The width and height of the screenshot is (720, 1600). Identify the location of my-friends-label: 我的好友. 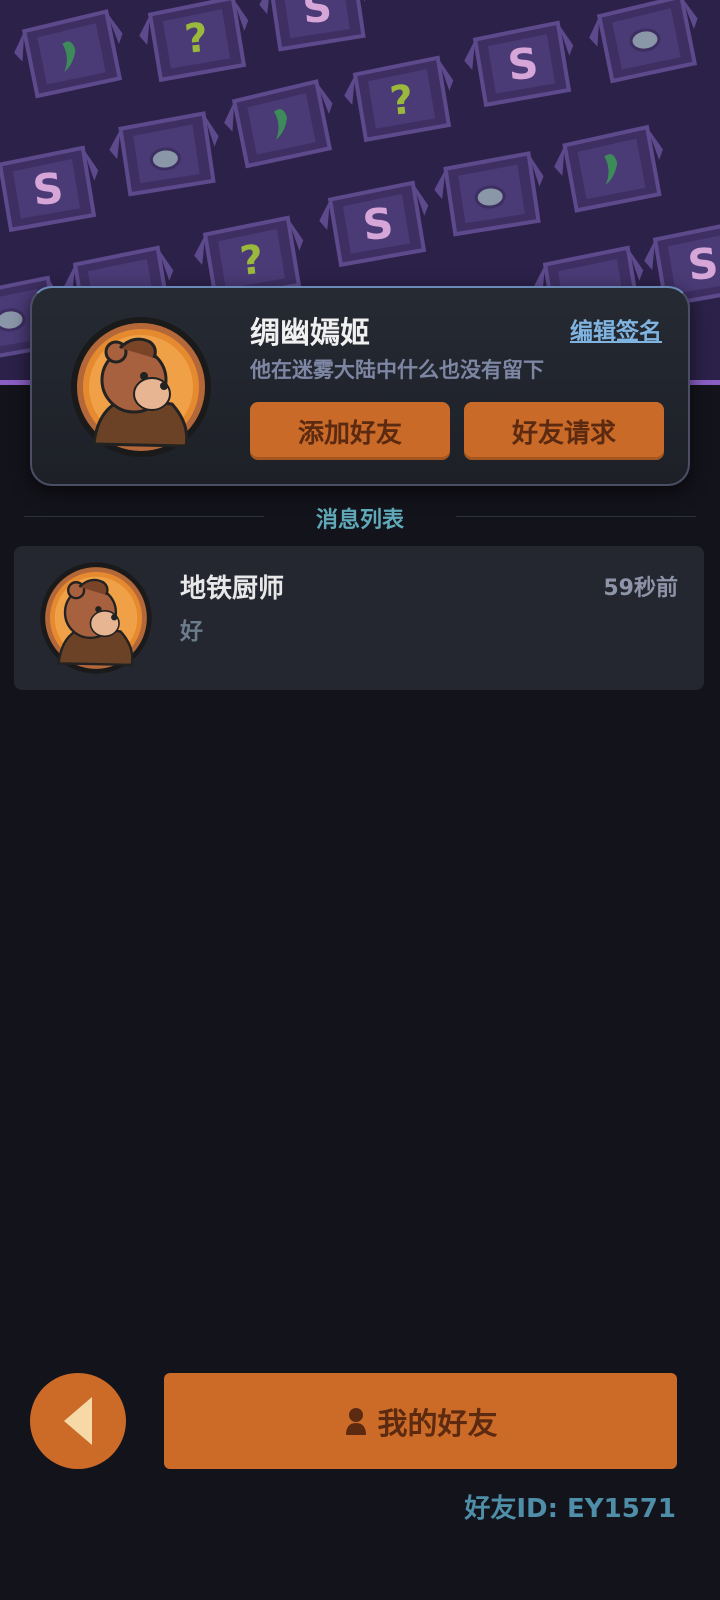
(437, 1424).